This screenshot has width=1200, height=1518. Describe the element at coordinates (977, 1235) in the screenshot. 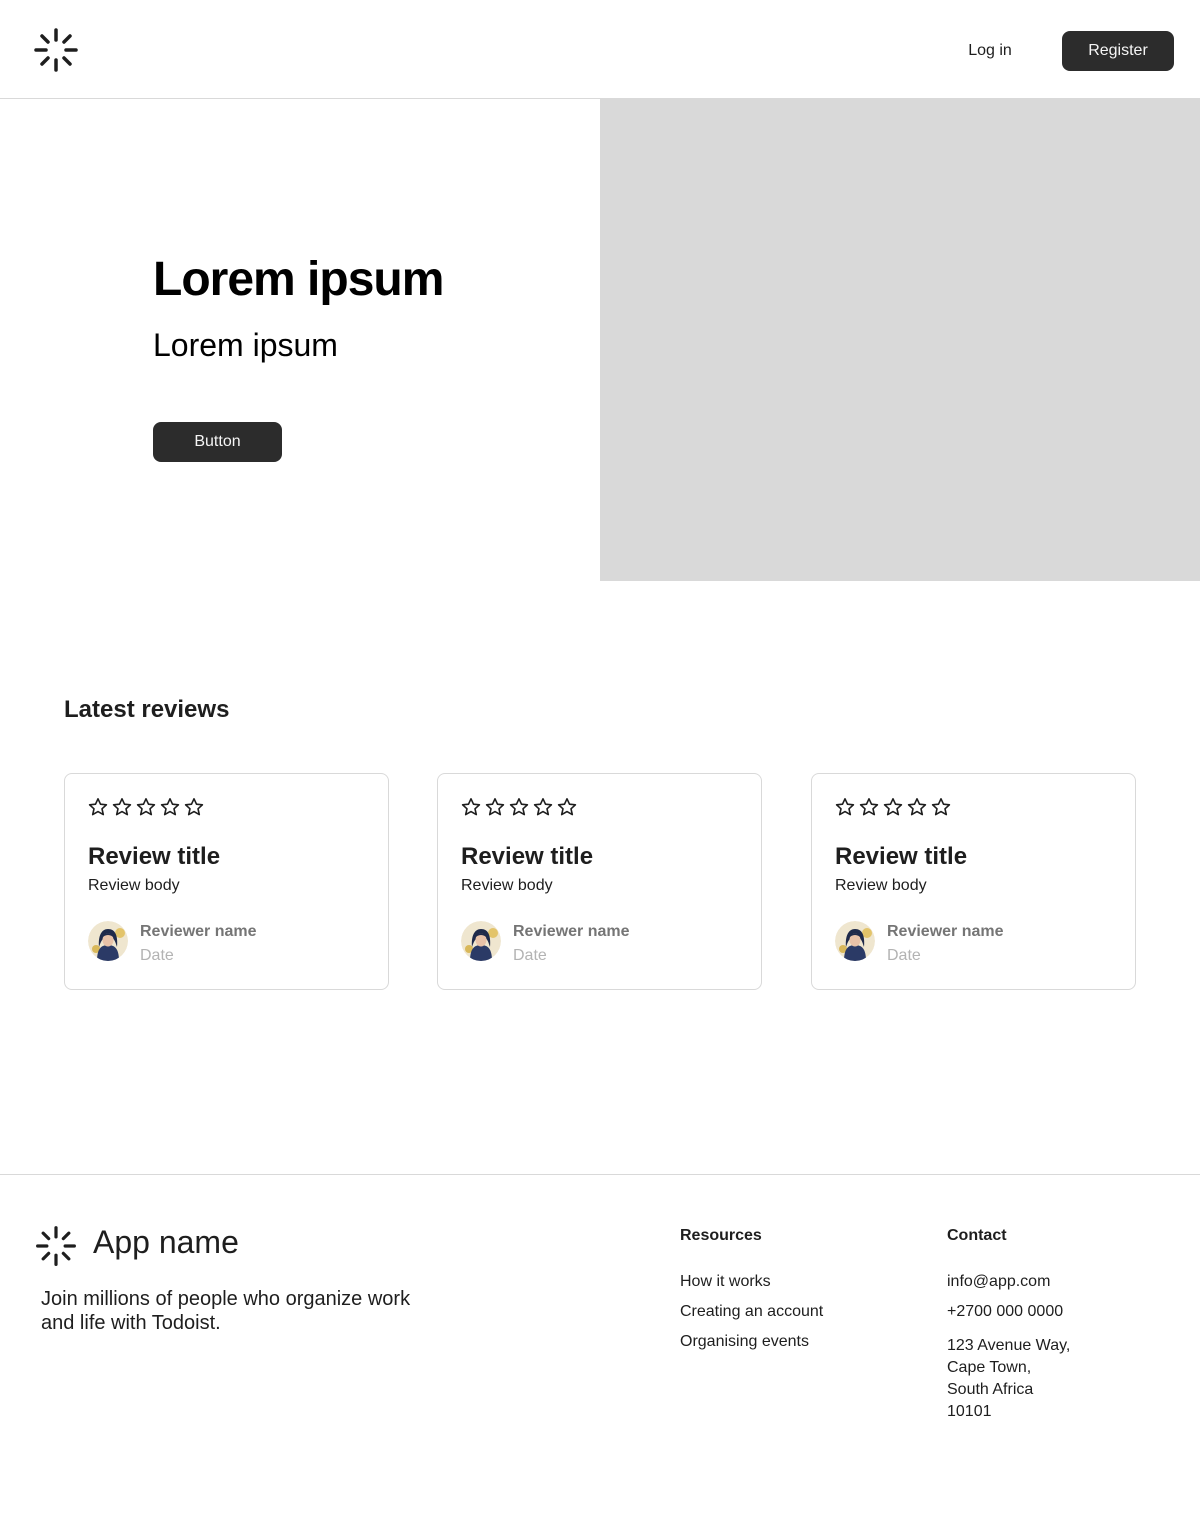

I see `contact-heading: Contact` at that location.